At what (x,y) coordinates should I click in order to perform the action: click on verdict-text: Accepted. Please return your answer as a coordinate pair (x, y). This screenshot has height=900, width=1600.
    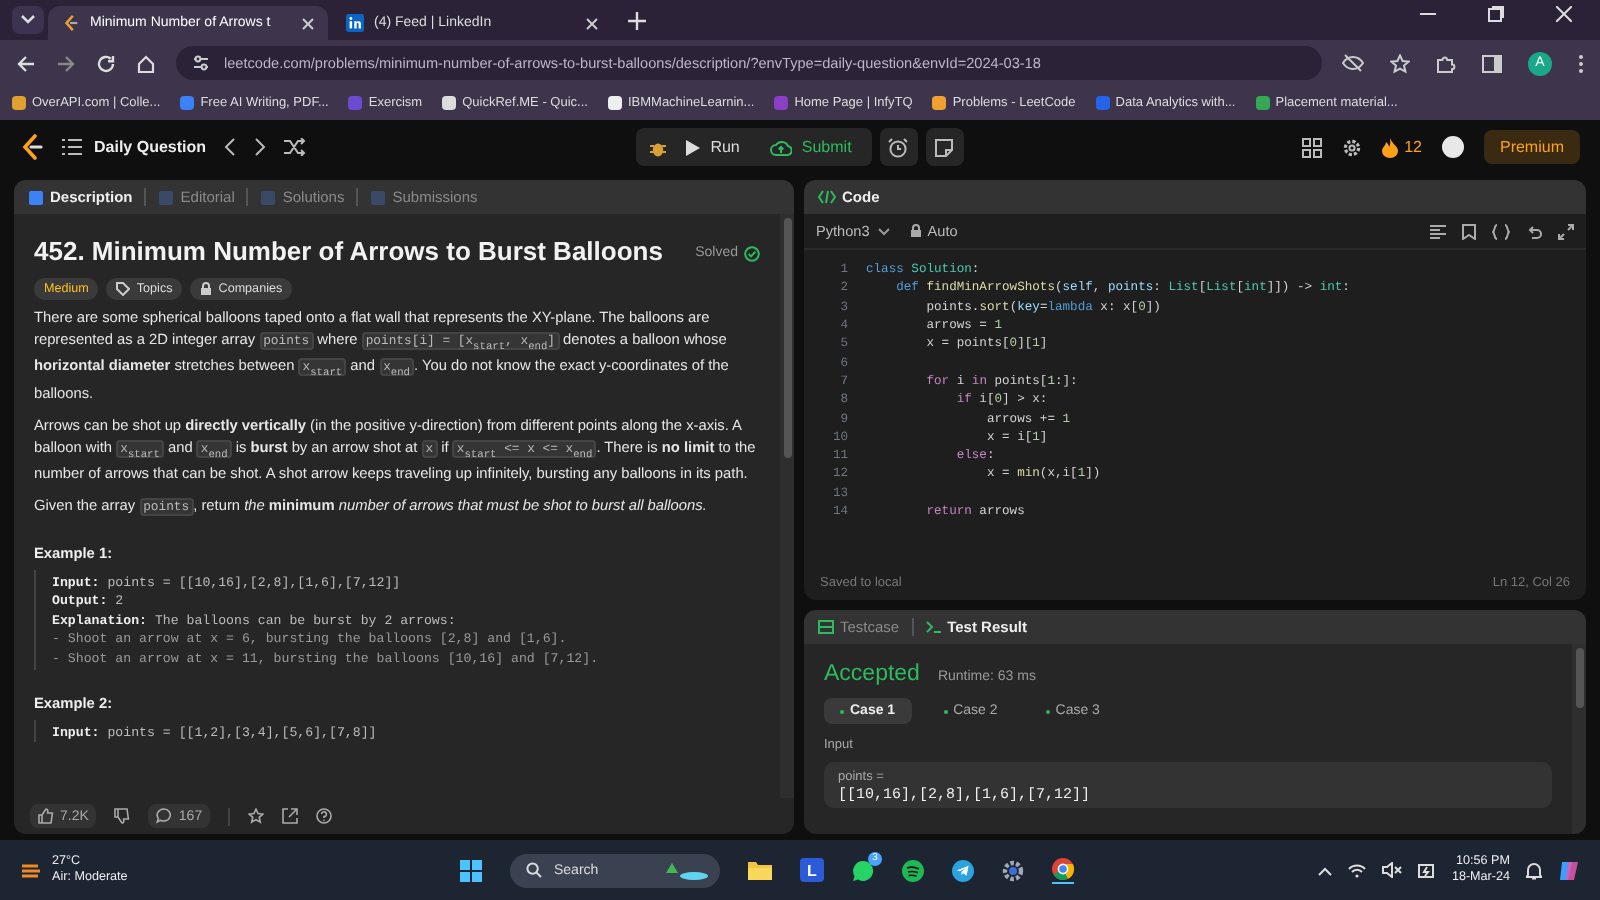
    Looking at the image, I should click on (872, 674).